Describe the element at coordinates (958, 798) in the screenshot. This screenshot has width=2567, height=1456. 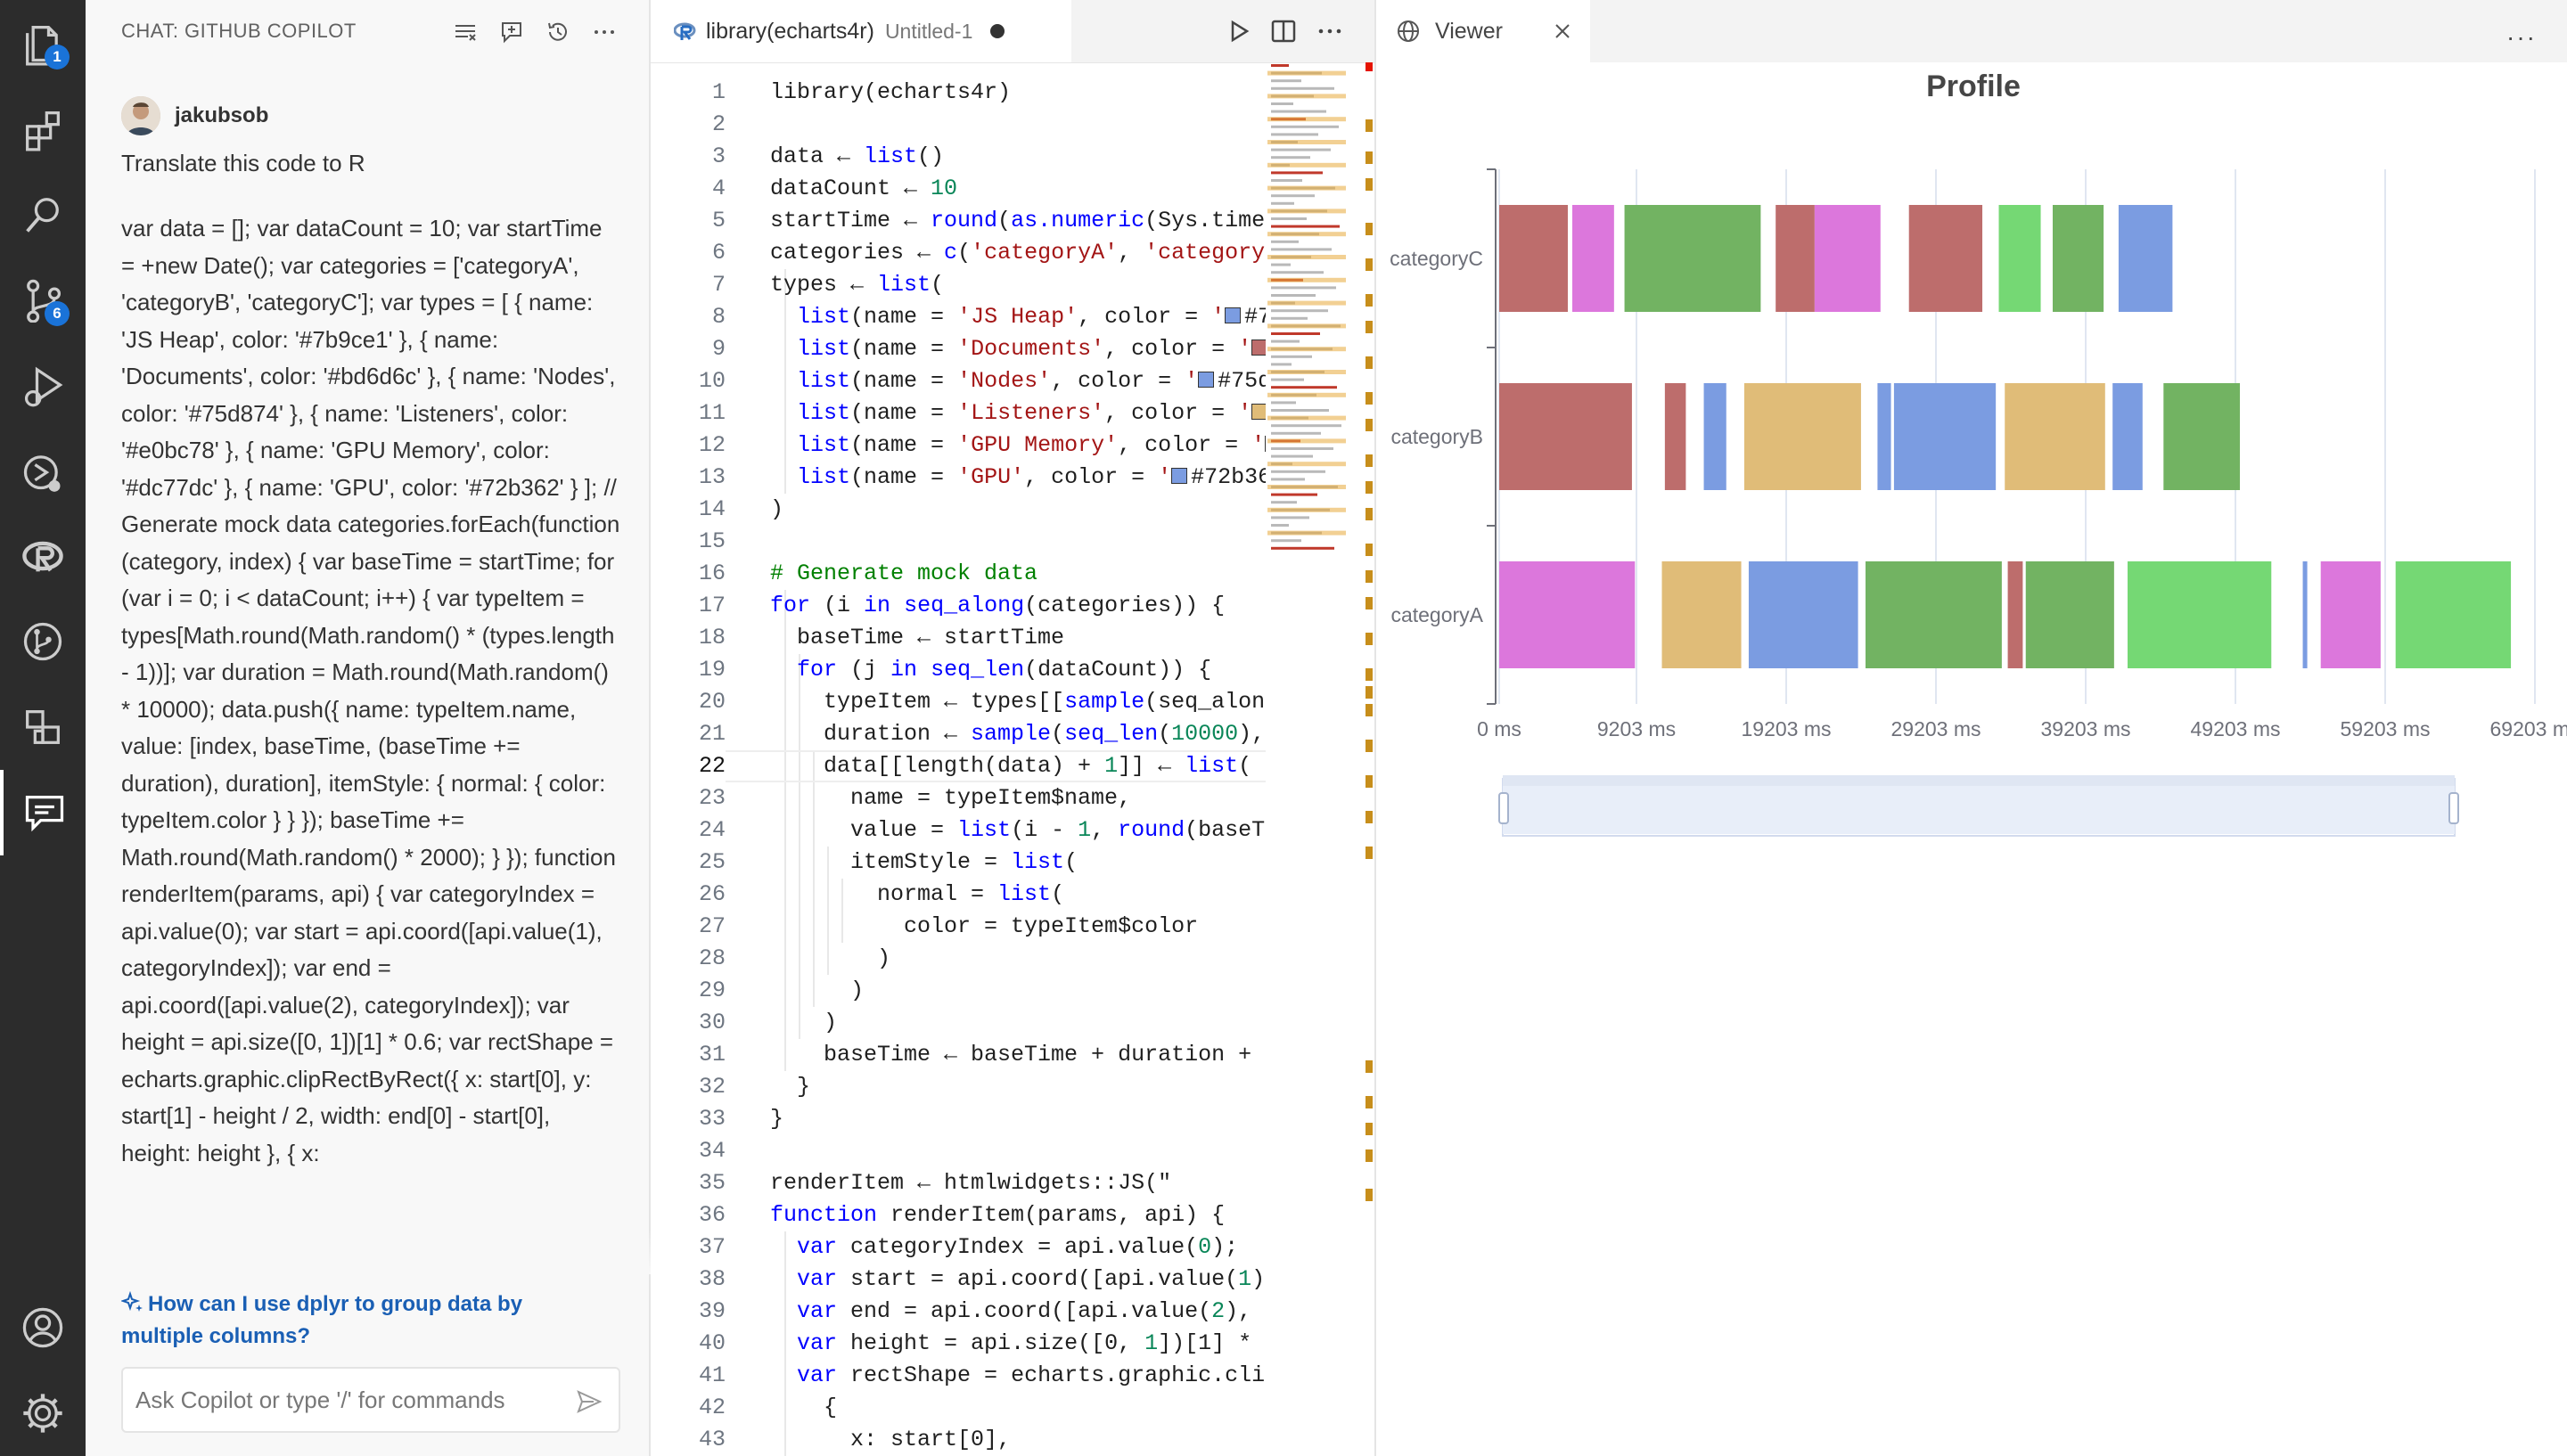
I see `code-line: 23 name = typeItem$name,` at that location.